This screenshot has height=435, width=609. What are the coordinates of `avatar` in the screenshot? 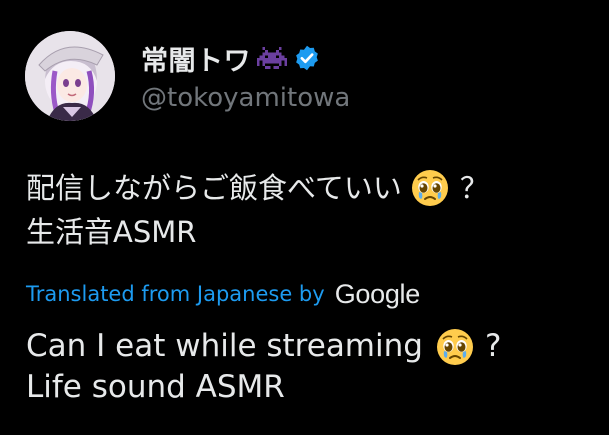 It's located at (70, 76).